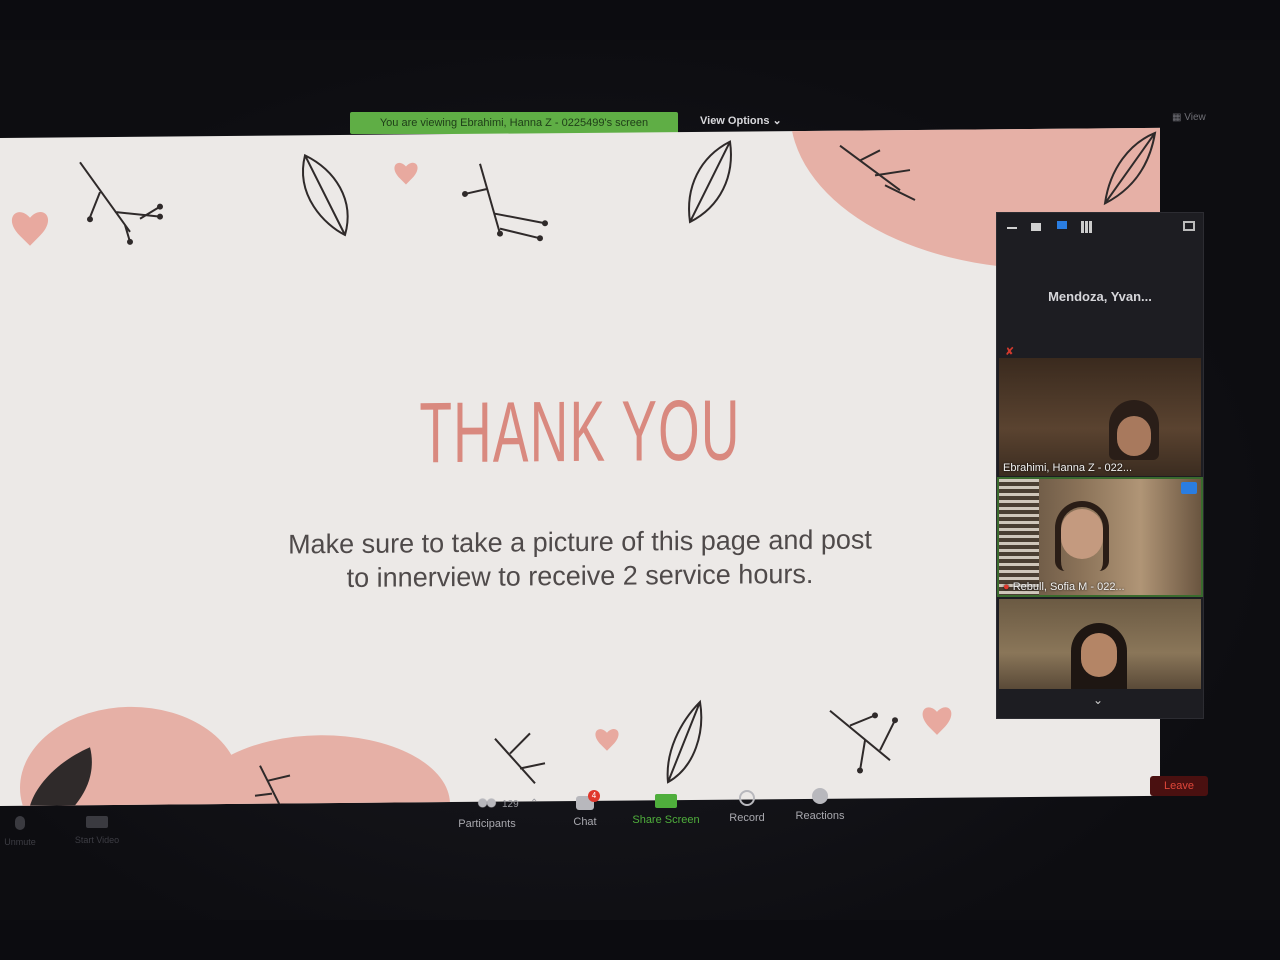  Describe the element at coordinates (820, 816) in the screenshot. I see `reactions-label: Reactions` at that location.